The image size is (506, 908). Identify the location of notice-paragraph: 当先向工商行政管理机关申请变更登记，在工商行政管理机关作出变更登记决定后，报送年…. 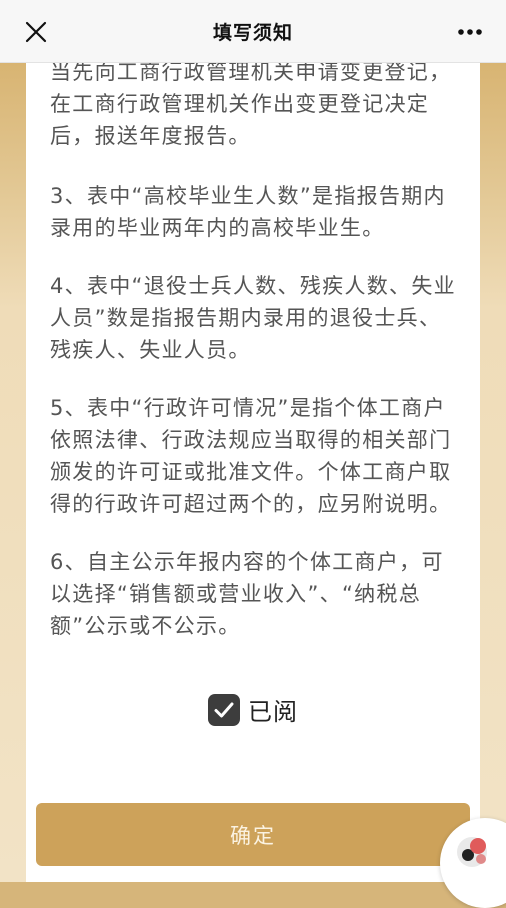
(251, 105).